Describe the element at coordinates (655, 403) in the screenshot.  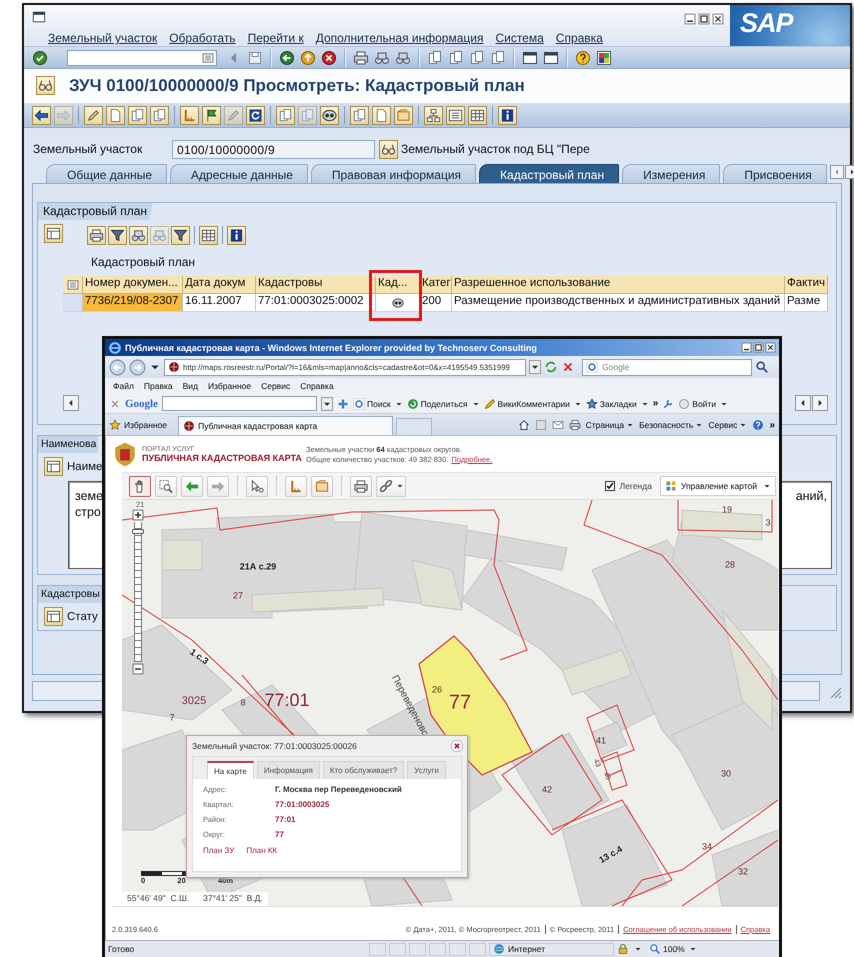
I see `more-button: »` at that location.